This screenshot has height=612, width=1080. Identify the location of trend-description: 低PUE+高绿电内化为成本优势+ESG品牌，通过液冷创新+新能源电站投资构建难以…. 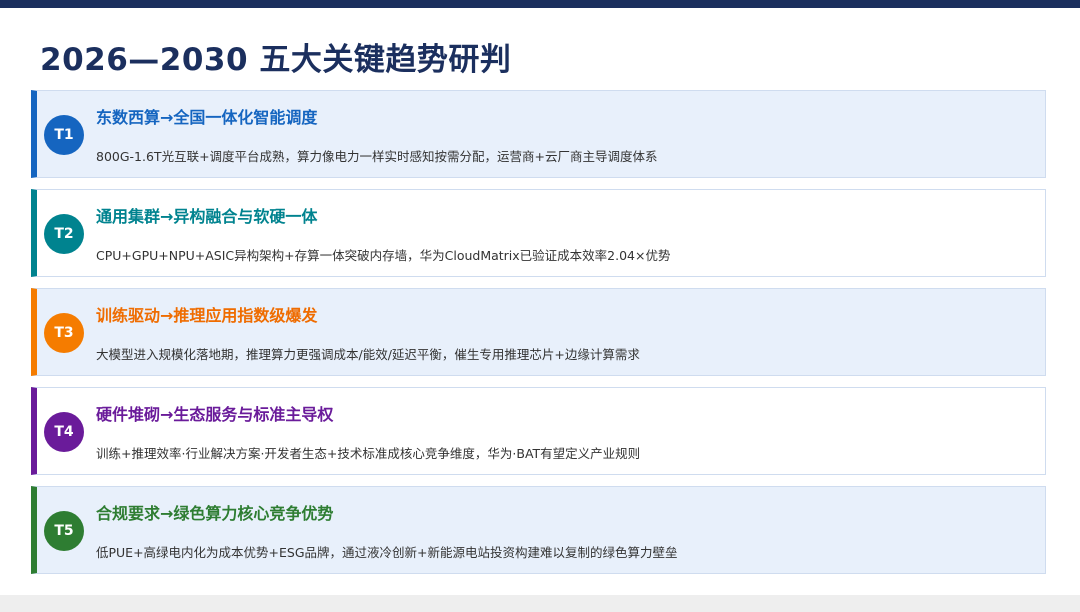
(387, 552).